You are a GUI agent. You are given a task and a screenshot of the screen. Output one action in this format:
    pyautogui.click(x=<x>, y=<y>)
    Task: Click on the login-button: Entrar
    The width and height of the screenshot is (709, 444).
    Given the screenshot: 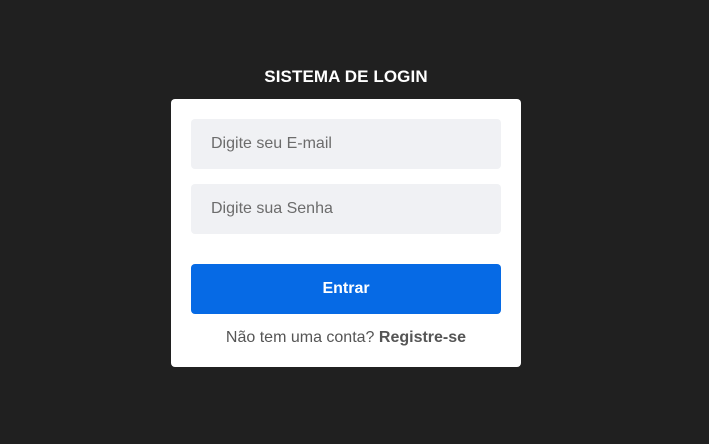 What is the action you would take?
    pyautogui.click(x=346, y=289)
    